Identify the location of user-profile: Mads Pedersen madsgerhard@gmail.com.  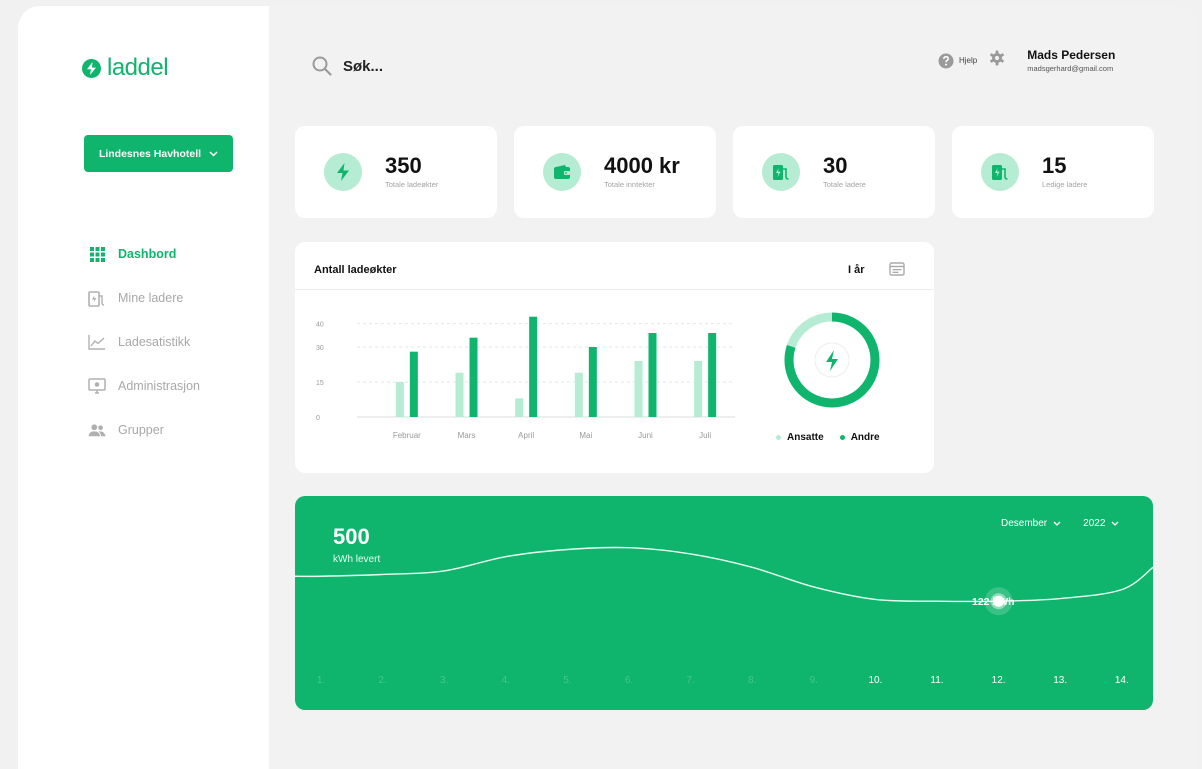
(1071, 60).